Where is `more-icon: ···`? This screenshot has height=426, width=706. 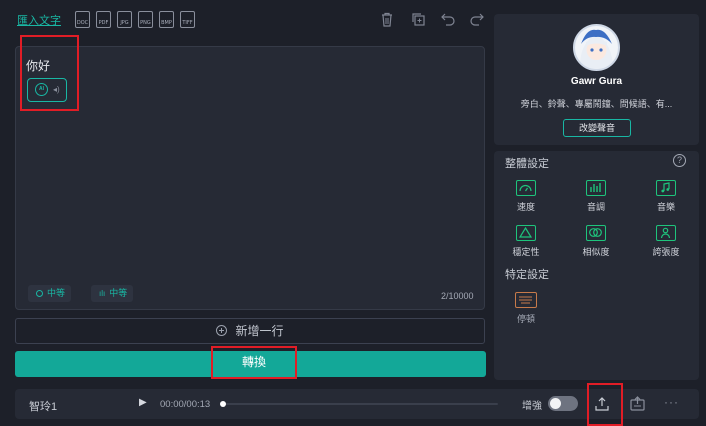
more-icon: ··· is located at coordinates (671, 402).